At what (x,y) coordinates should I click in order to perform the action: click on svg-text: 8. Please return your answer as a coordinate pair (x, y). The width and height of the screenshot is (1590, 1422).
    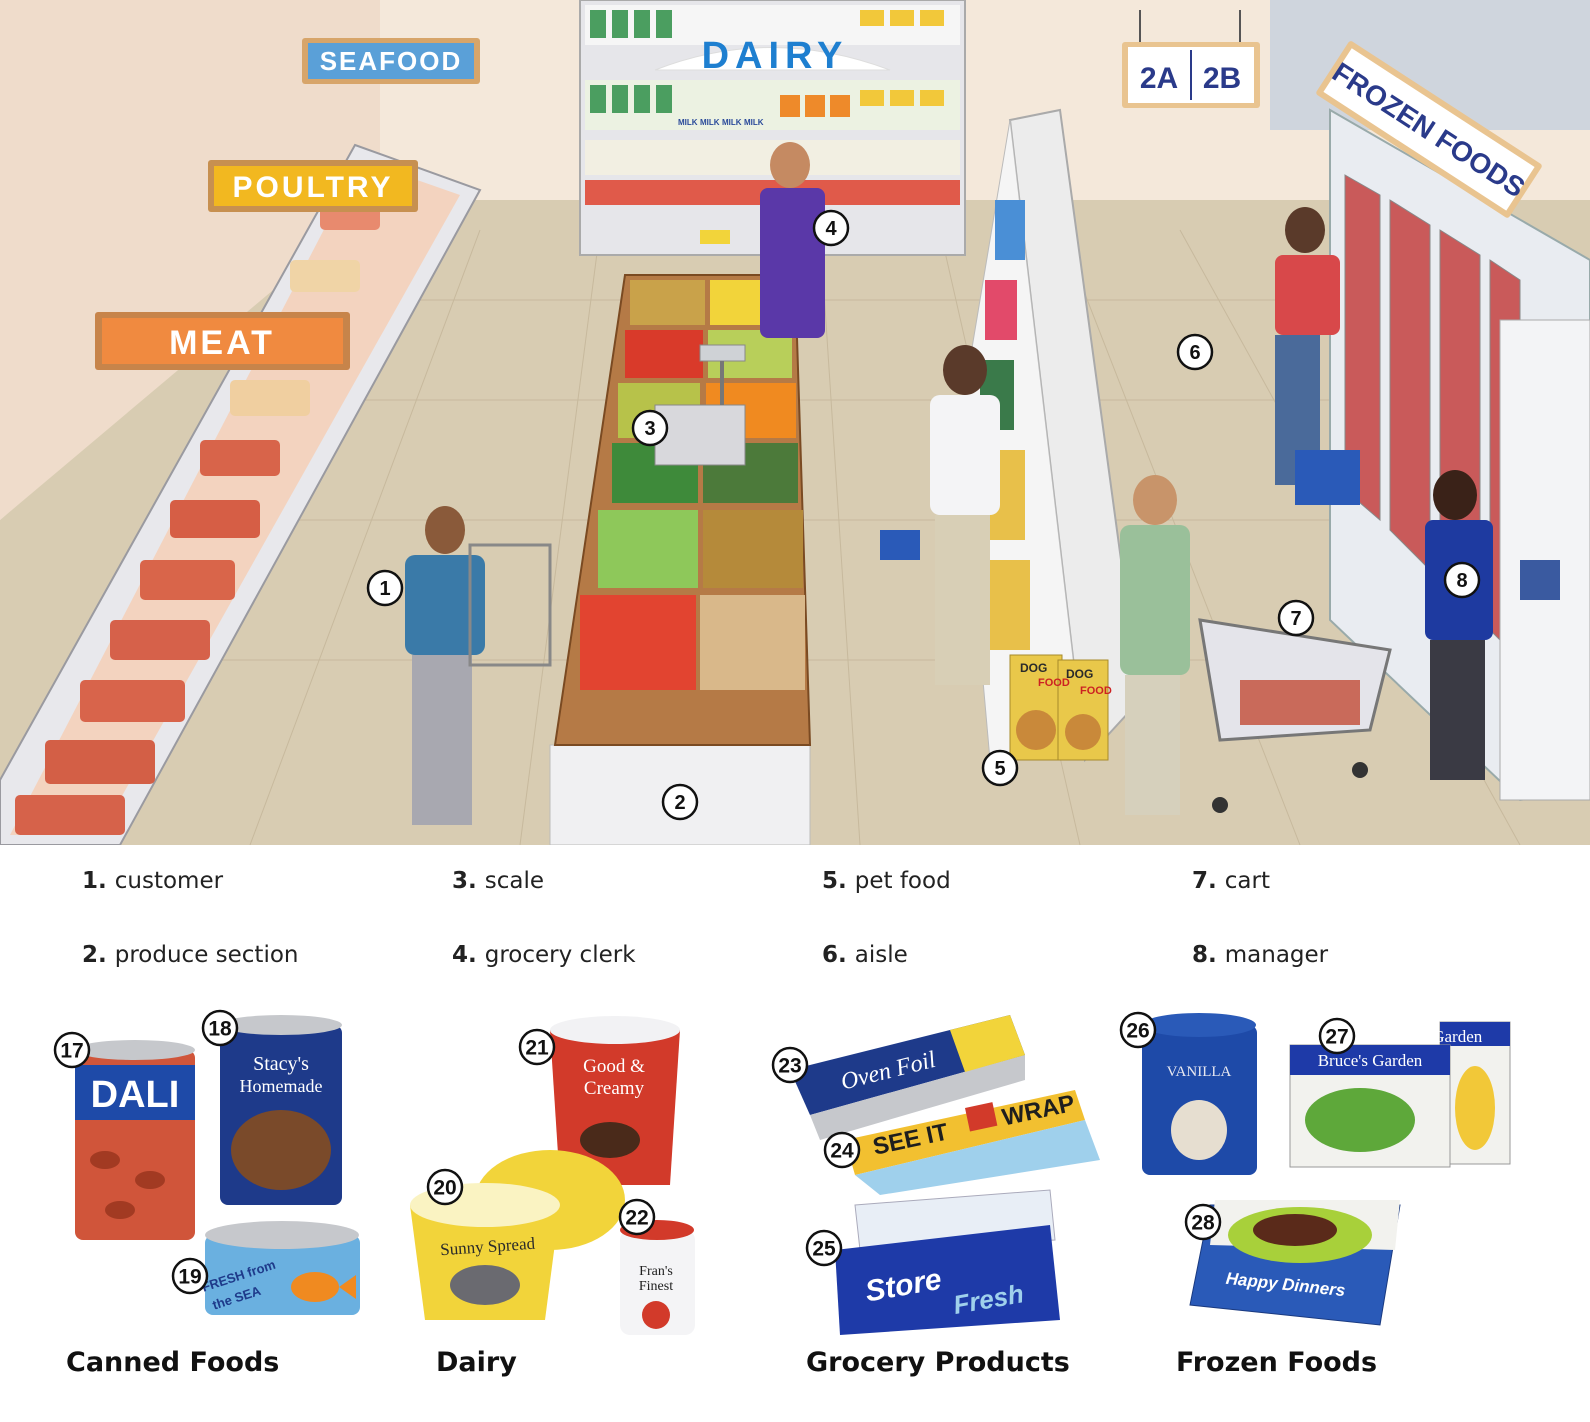
    Looking at the image, I should click on (1461, 581).